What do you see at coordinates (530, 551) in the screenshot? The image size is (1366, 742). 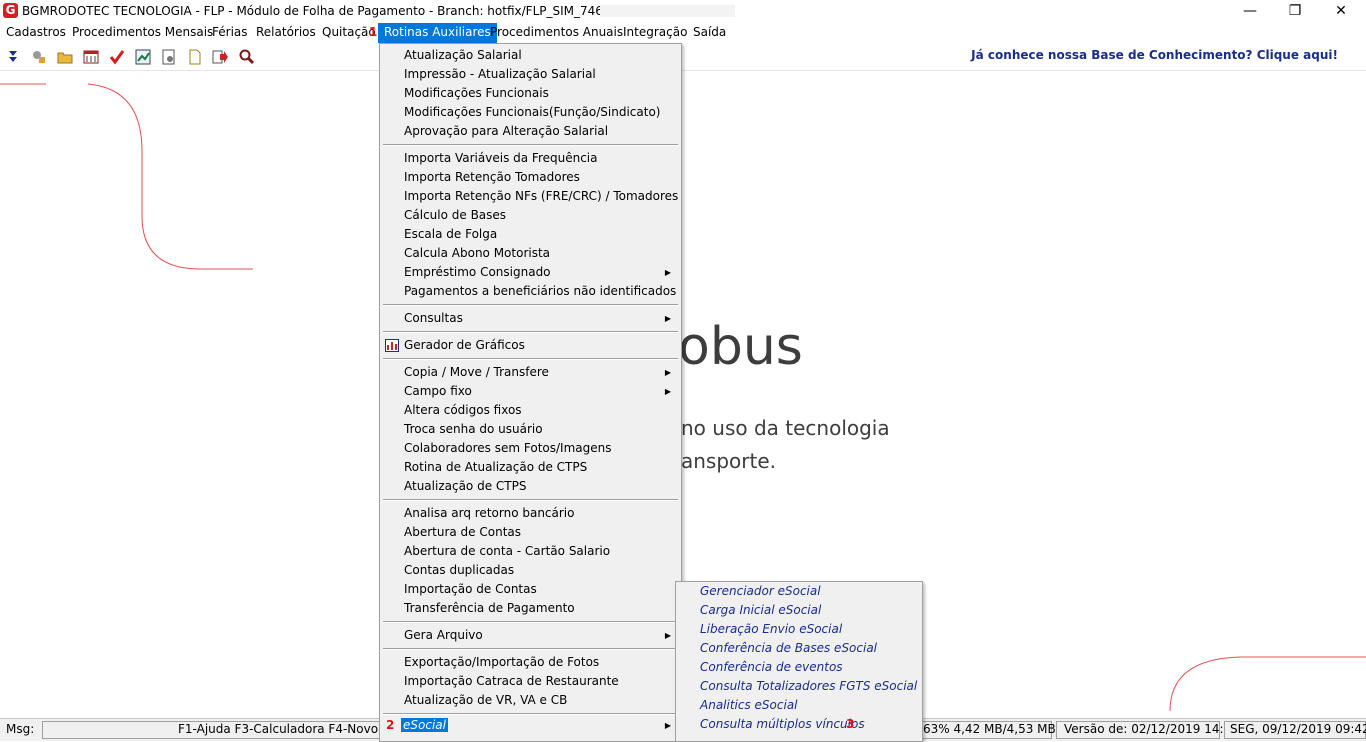 I see `menu-item-abertura-conta-cartao: Abertura de conta - Cartão Salario` at bounding box center [530, 551].